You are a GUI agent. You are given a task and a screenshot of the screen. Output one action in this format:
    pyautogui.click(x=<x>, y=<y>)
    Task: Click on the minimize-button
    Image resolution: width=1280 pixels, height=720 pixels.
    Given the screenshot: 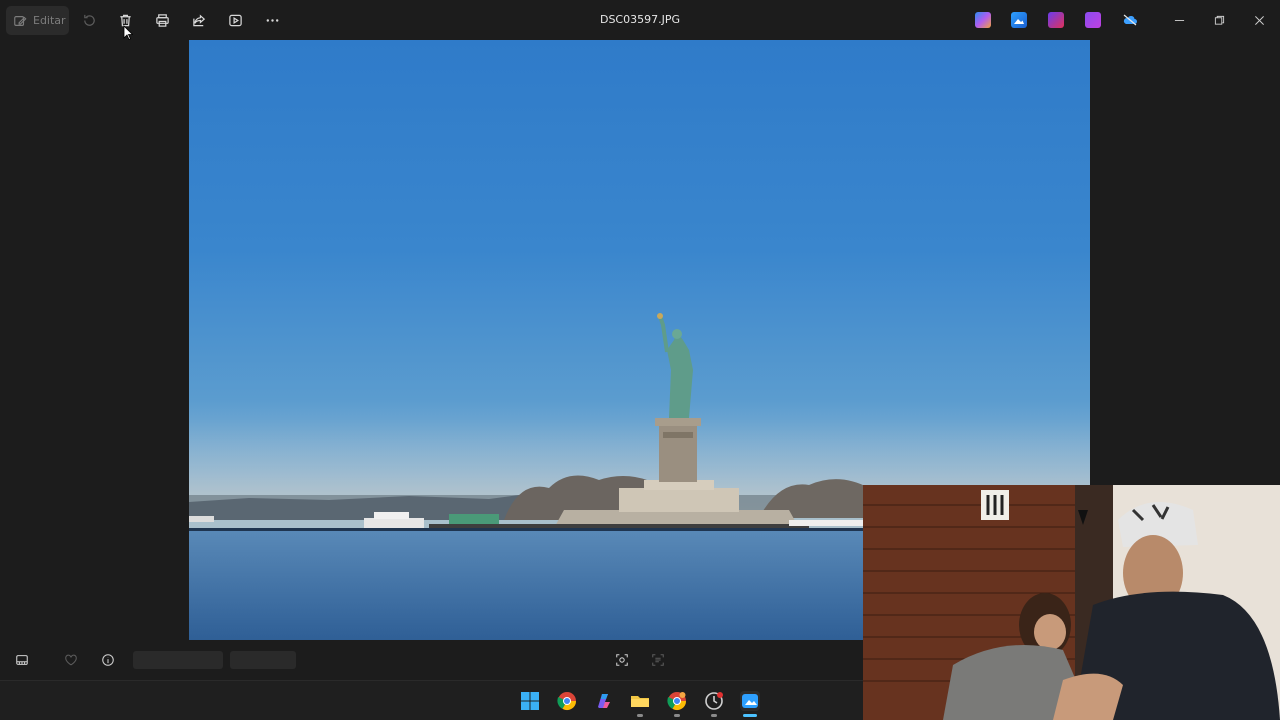 What is the action you would take?
    pyautogui.click(x=1179, y=20)
    